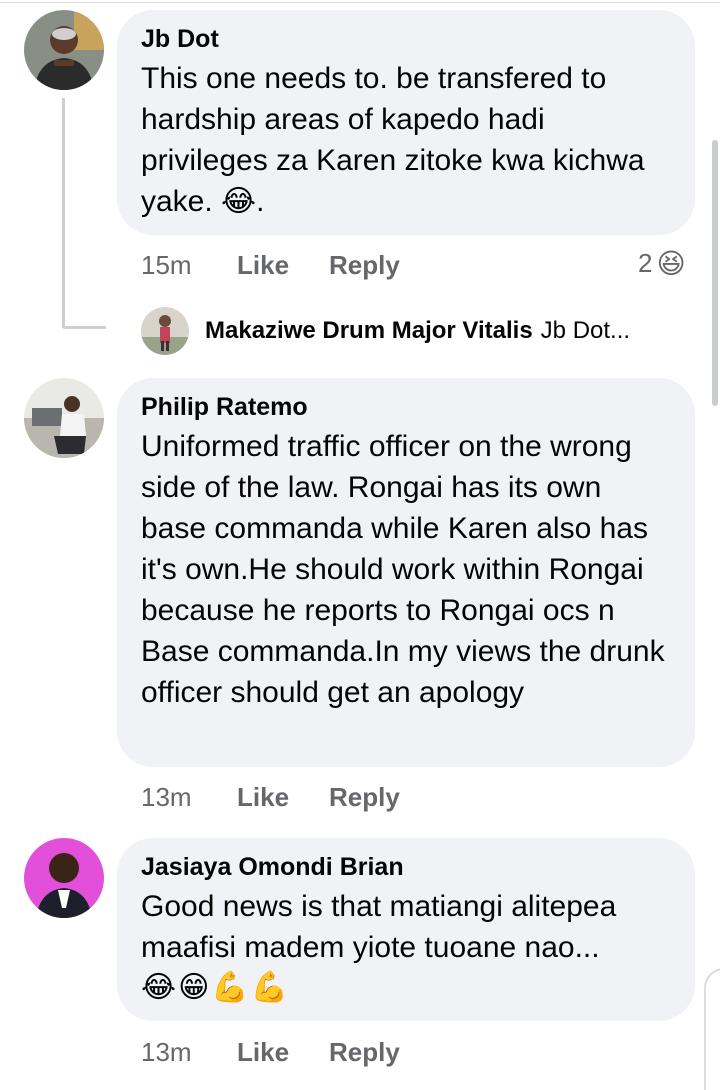 The width and height of the screenshot is (720, 1090). What do you see at coordinates (645, 262) in the screenshot?
I see `reaction-count: 2` at bounding box center [645, 262].